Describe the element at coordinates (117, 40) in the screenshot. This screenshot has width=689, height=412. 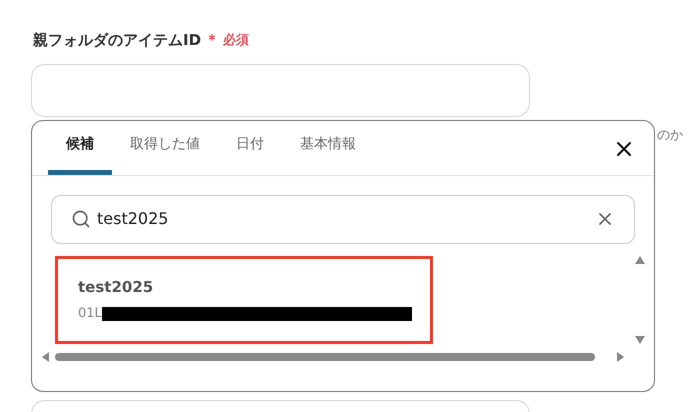
I see `field-label: 親フォルダのアイテムID` at that location.